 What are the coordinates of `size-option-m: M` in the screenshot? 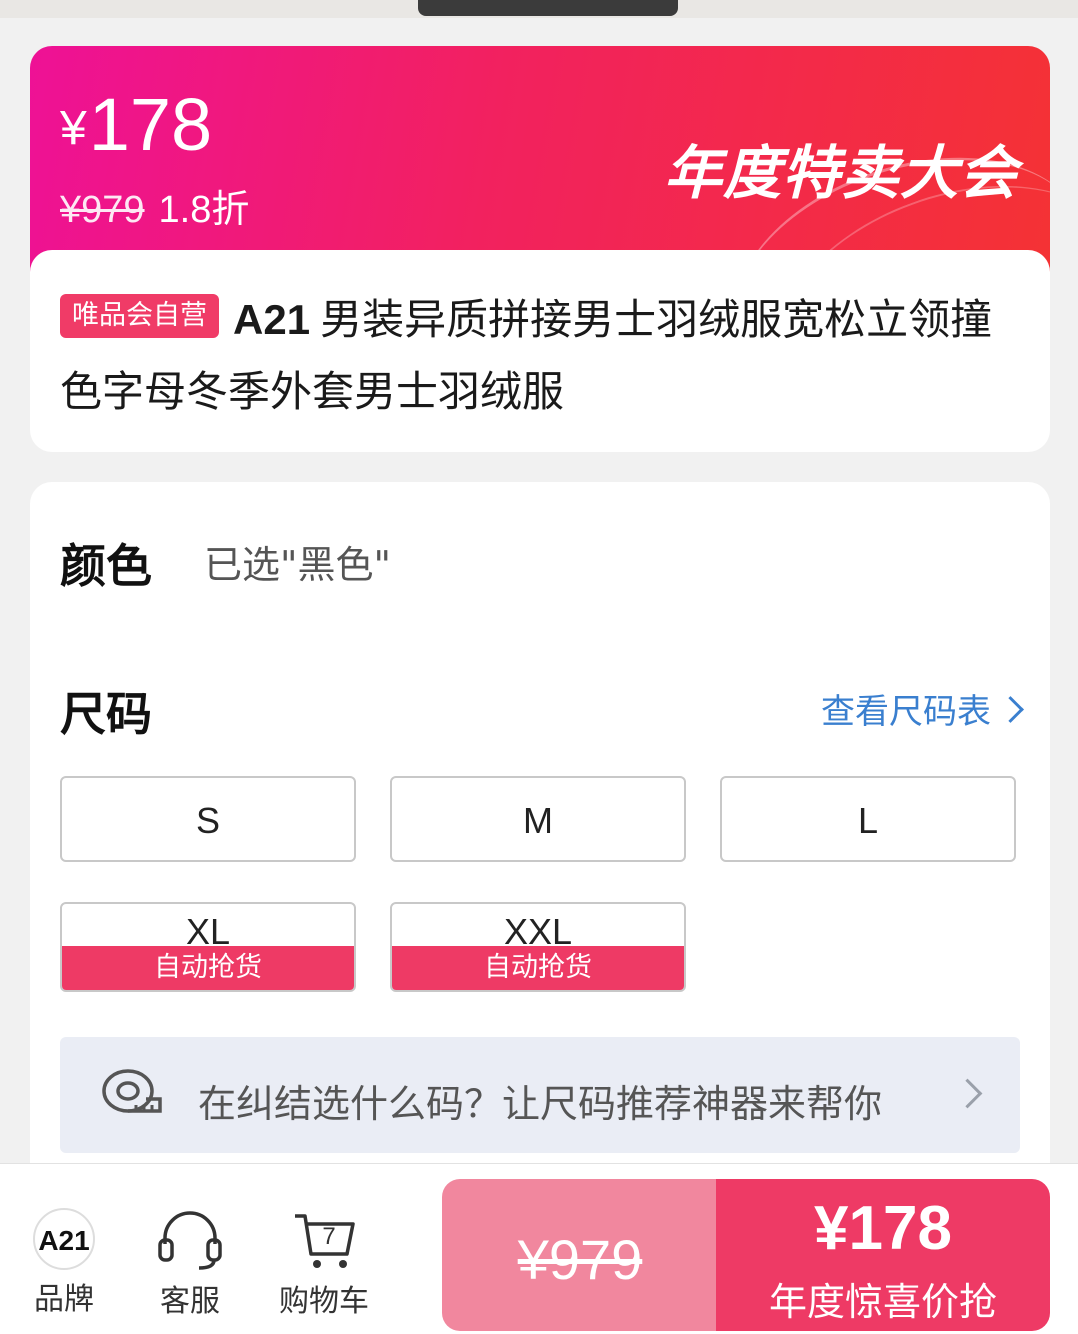 It's located at (538, 819).